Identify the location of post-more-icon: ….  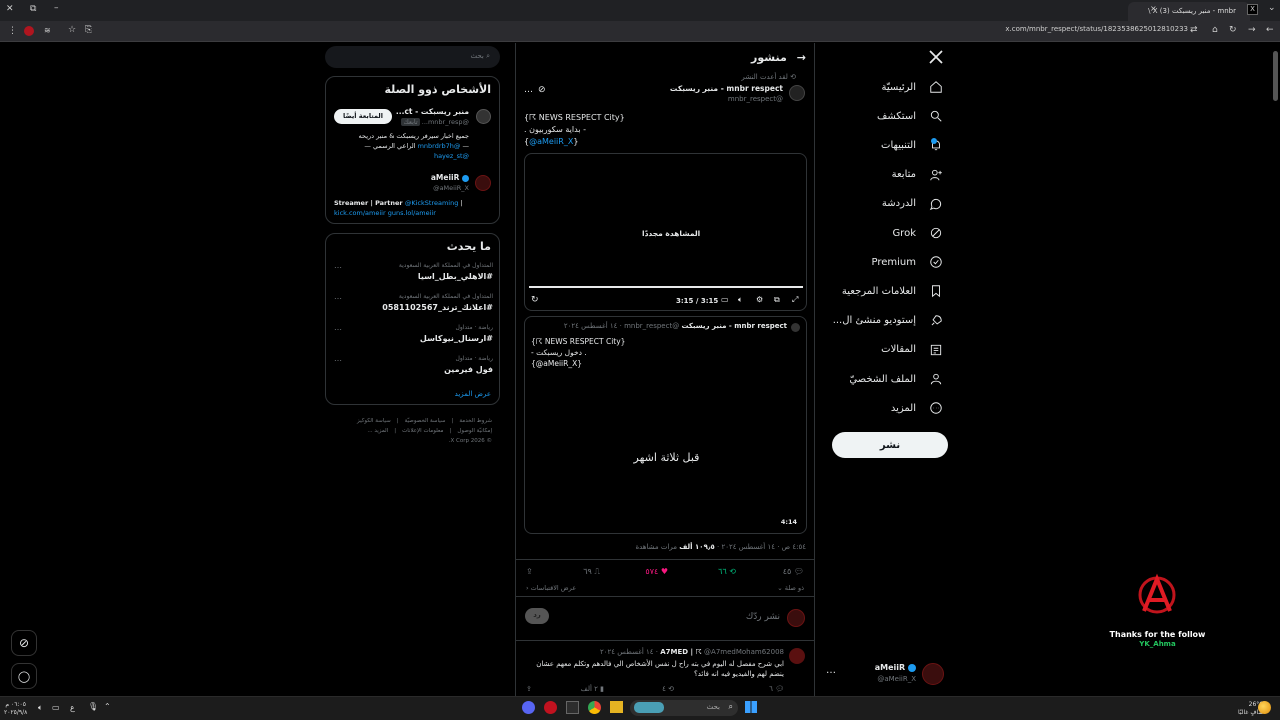
(528, 90).